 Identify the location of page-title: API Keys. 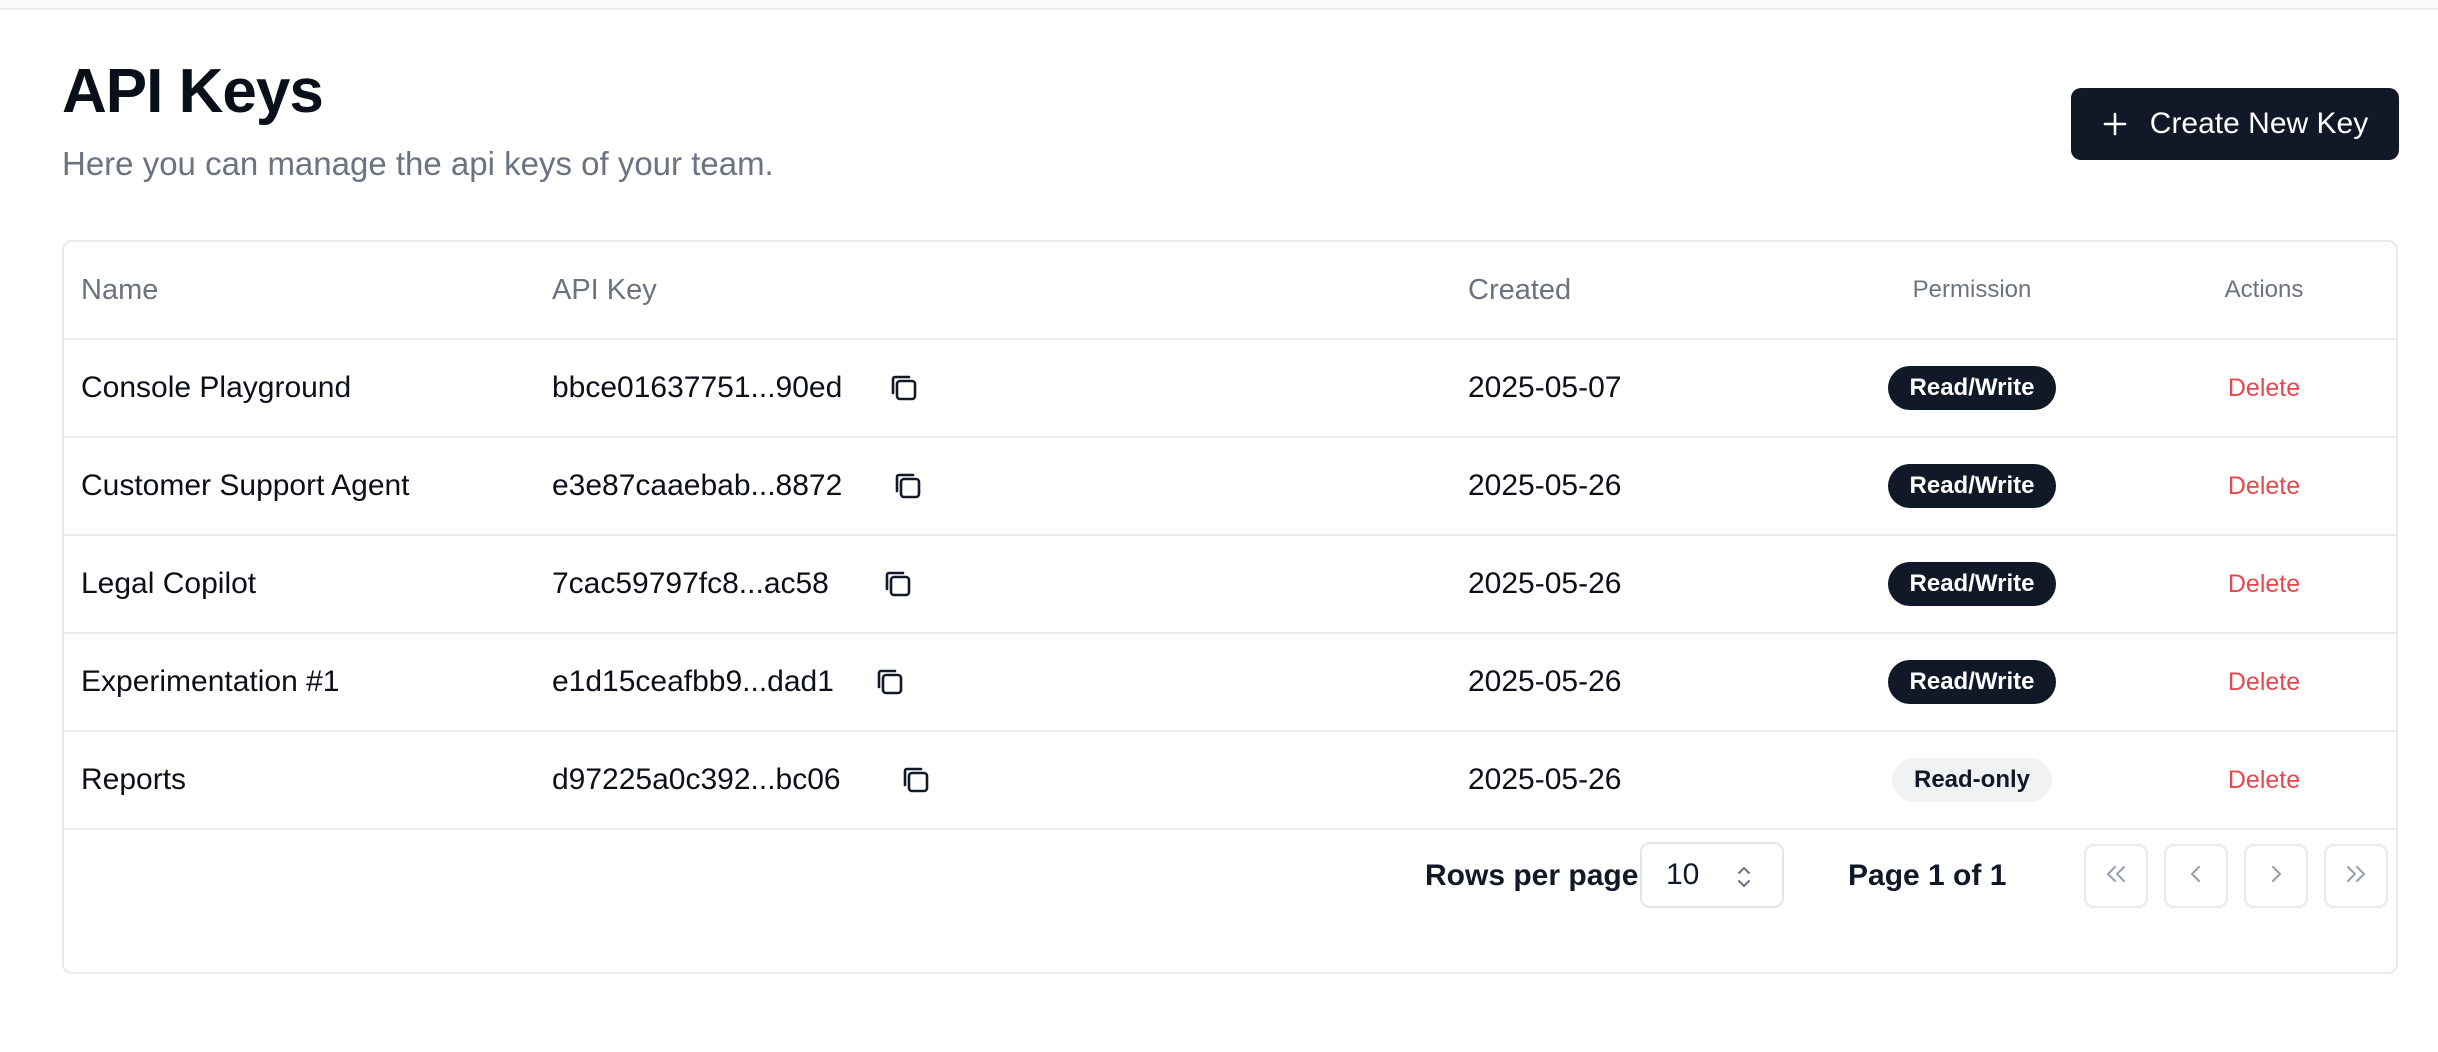
(193, 91).